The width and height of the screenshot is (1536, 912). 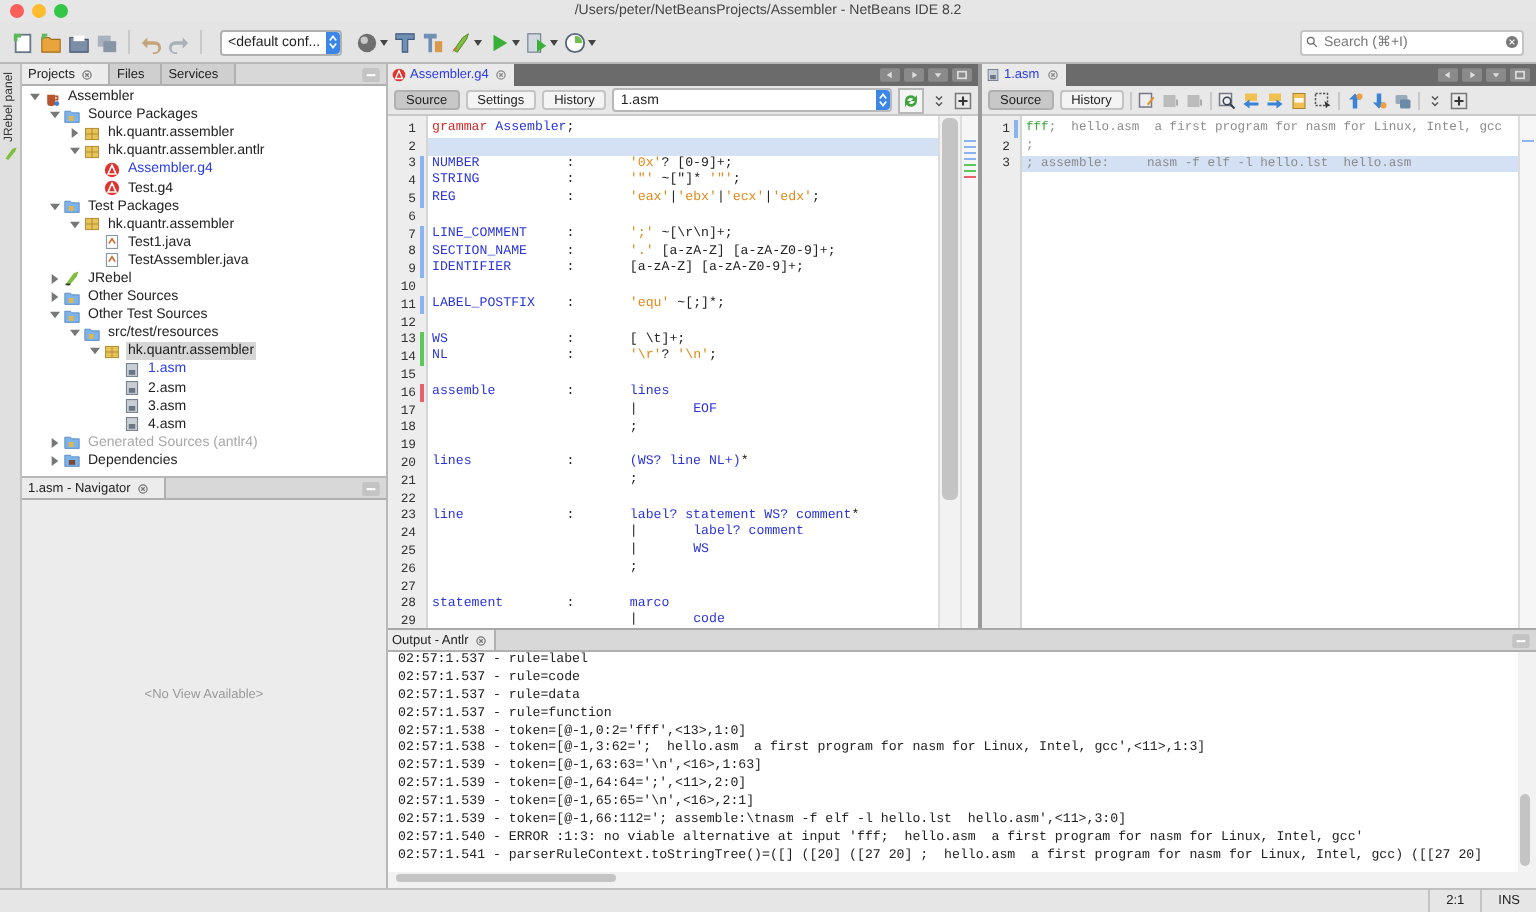 I want to click on forward-icon, so click(x=1194, y=100).